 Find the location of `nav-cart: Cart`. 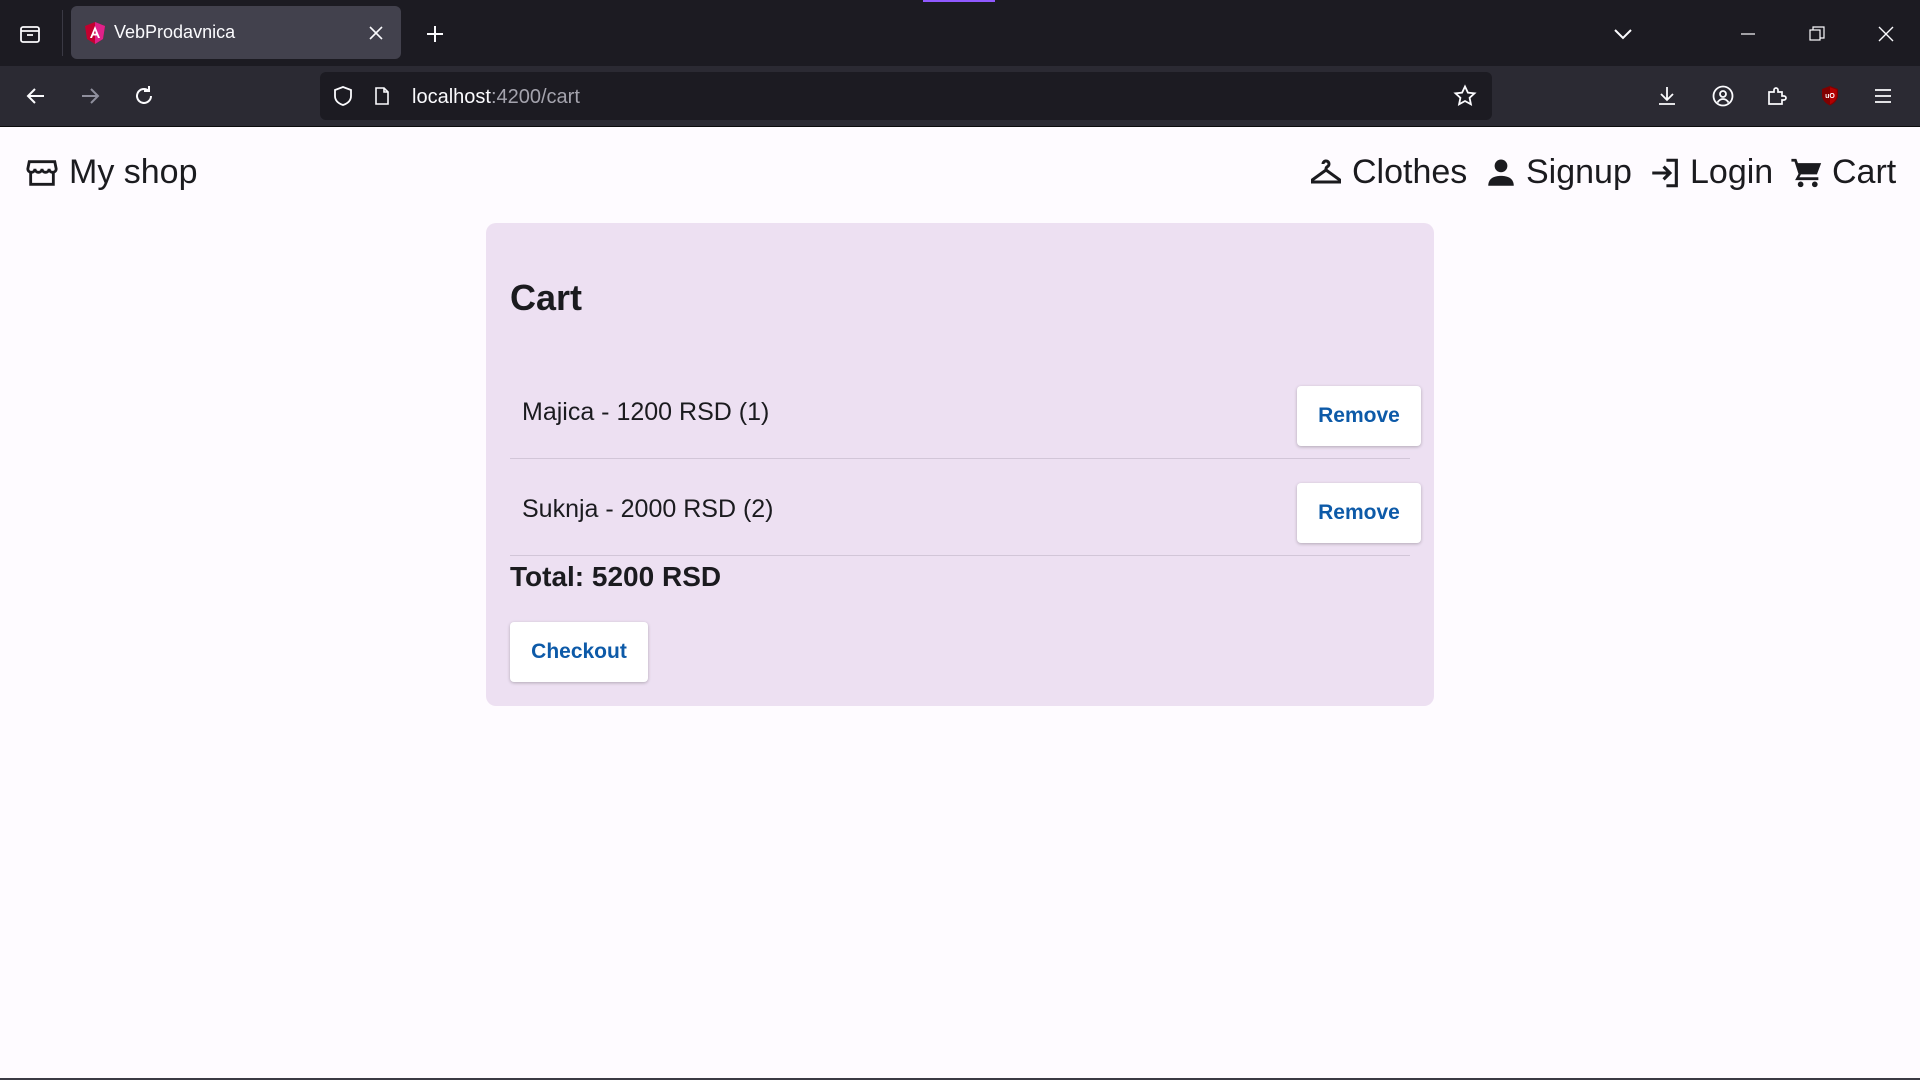

nav-cart: Cart is located at coordinates (1843, 172).